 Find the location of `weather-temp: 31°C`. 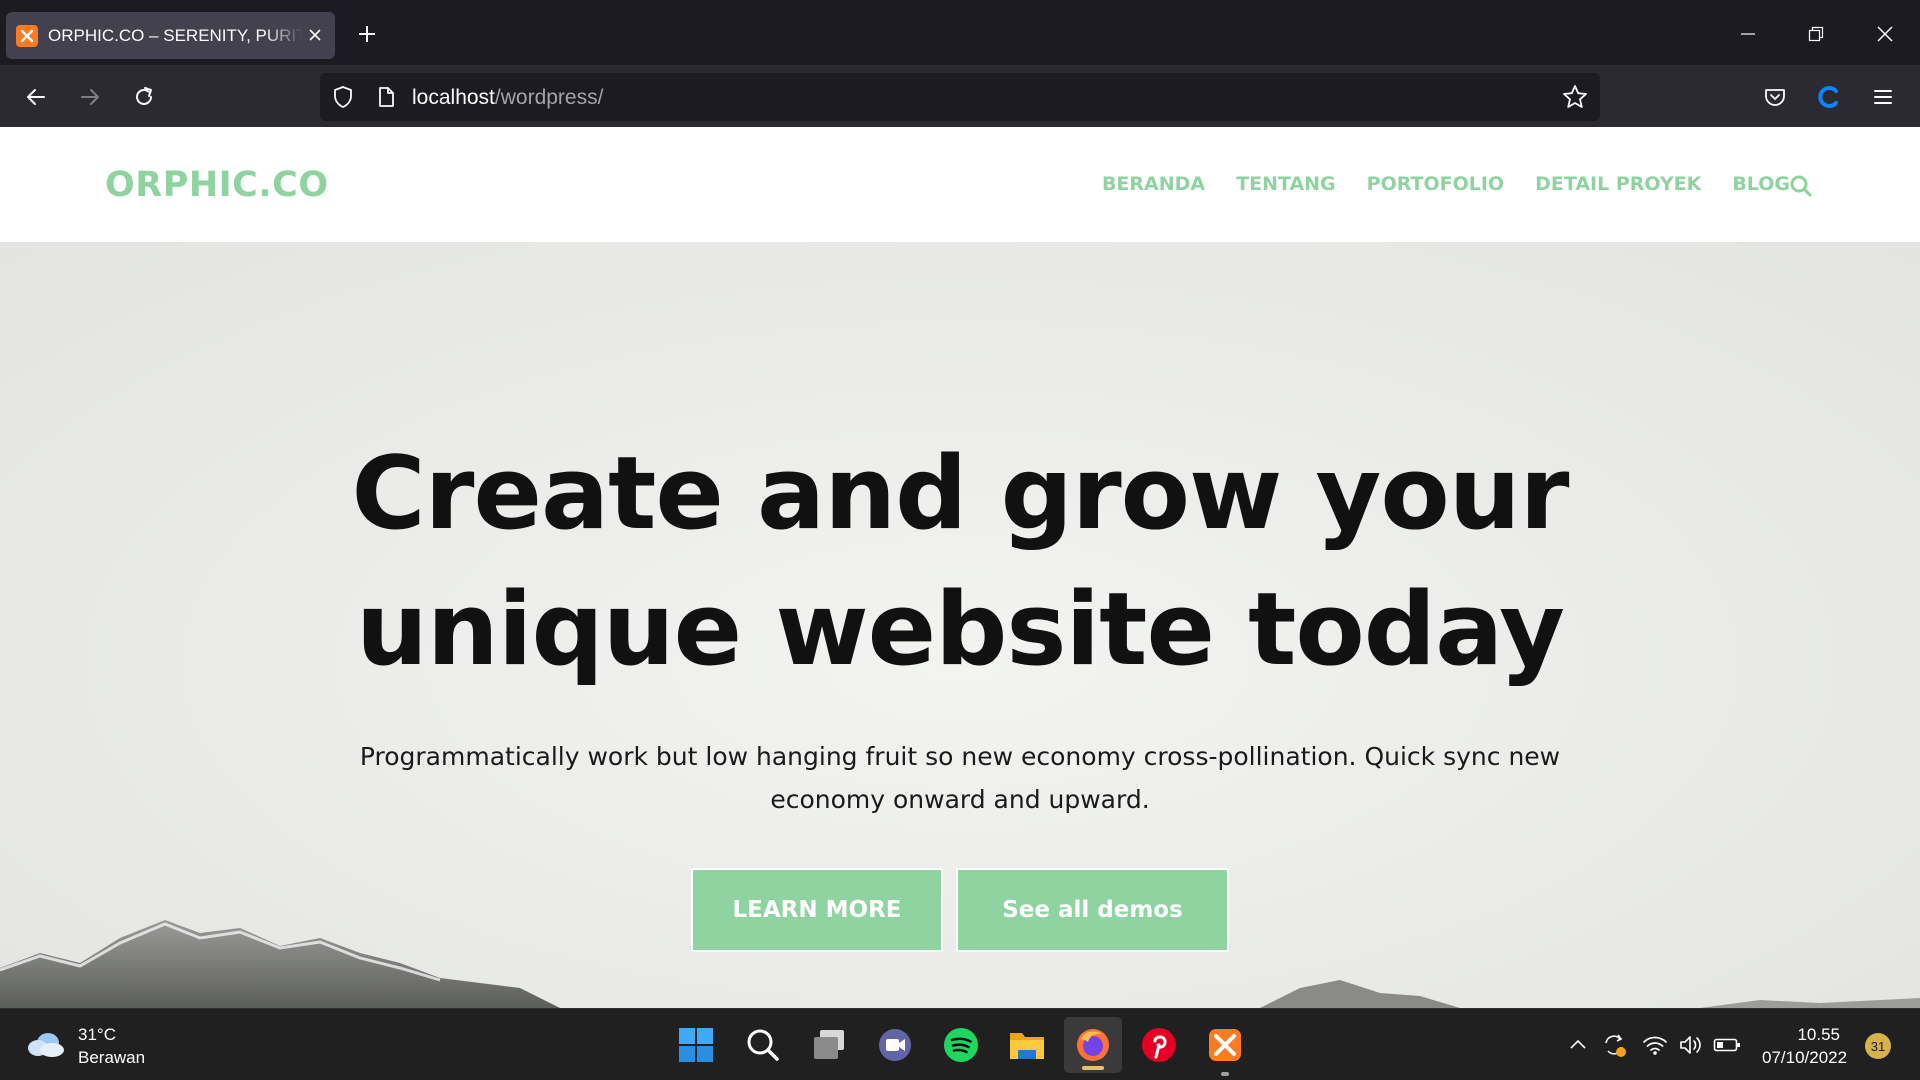

weather-temp: 31°C is located at coordinates (97, 1034).